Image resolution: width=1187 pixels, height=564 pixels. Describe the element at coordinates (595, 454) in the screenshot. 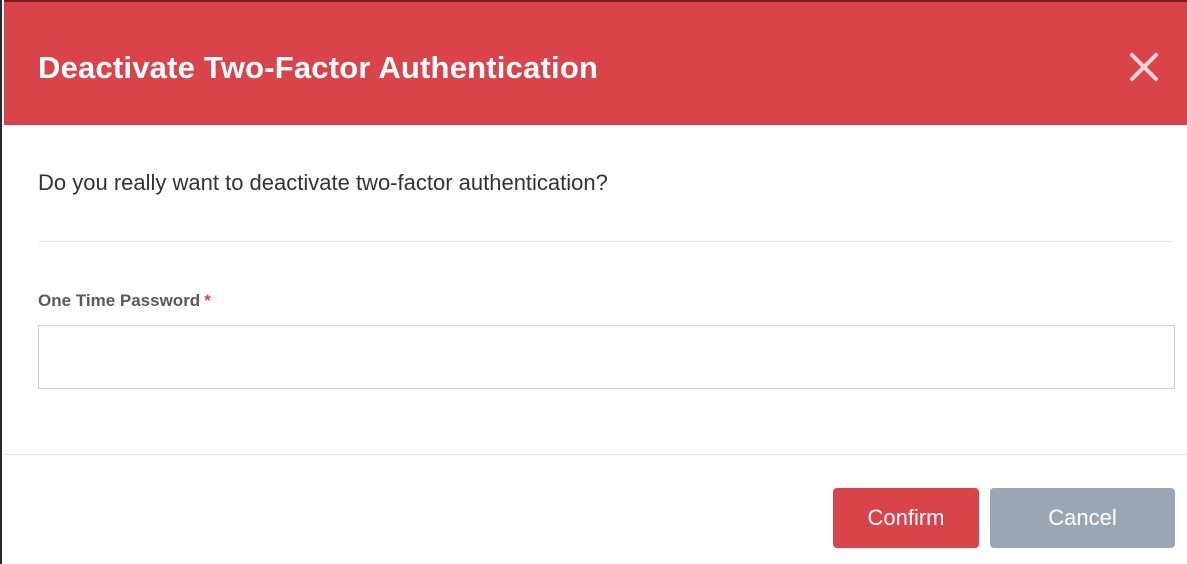

I see `footer-divider` at that location.